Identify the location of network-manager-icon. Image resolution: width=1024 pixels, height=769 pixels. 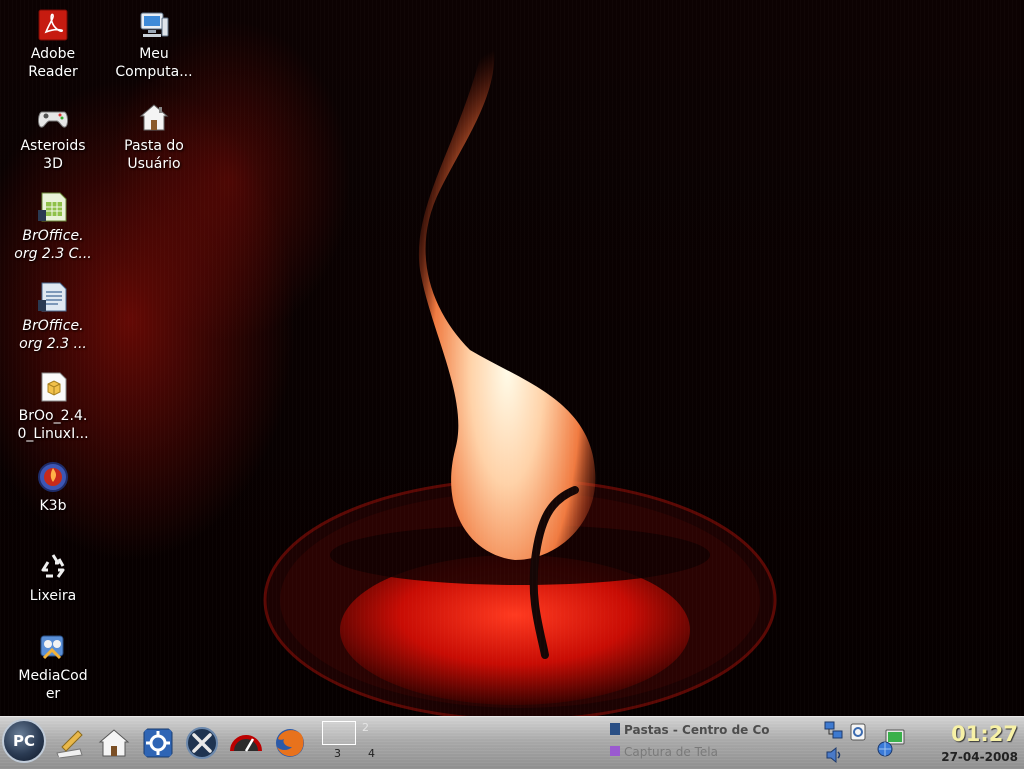
(892, 743).